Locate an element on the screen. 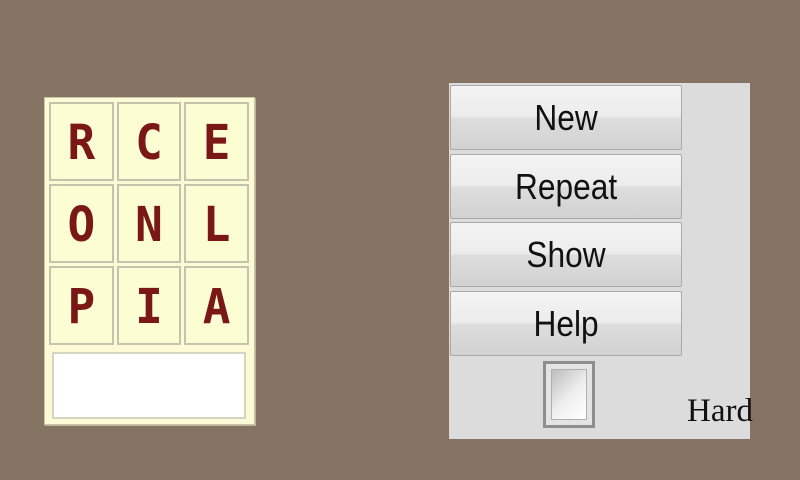  tile-letter: N is located at coordinates (149, 223).